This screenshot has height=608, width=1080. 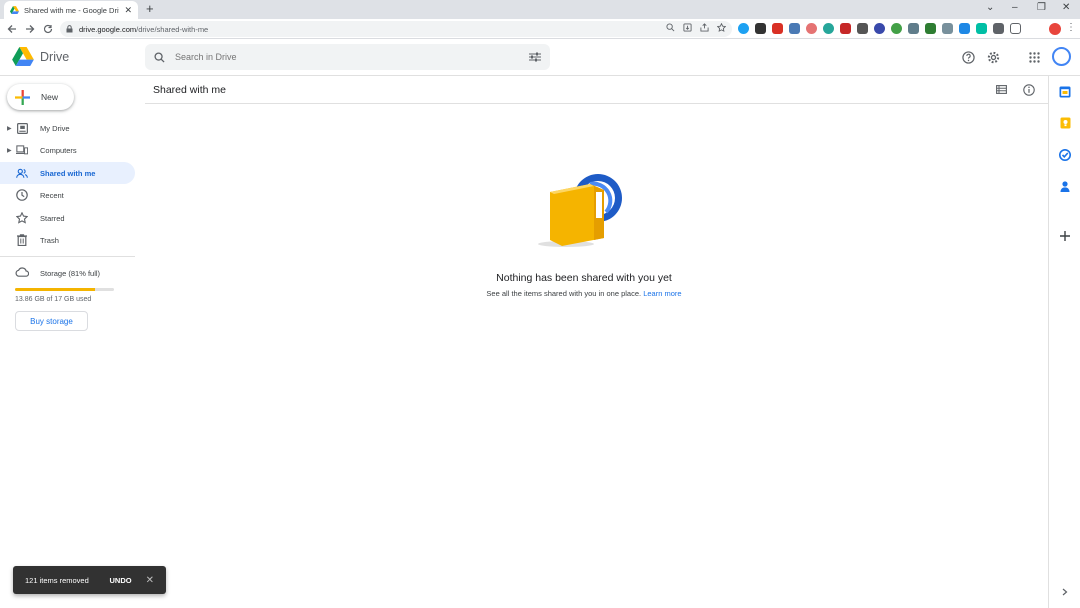 I want to click on account-avatar, so click(x=1061, y=56).